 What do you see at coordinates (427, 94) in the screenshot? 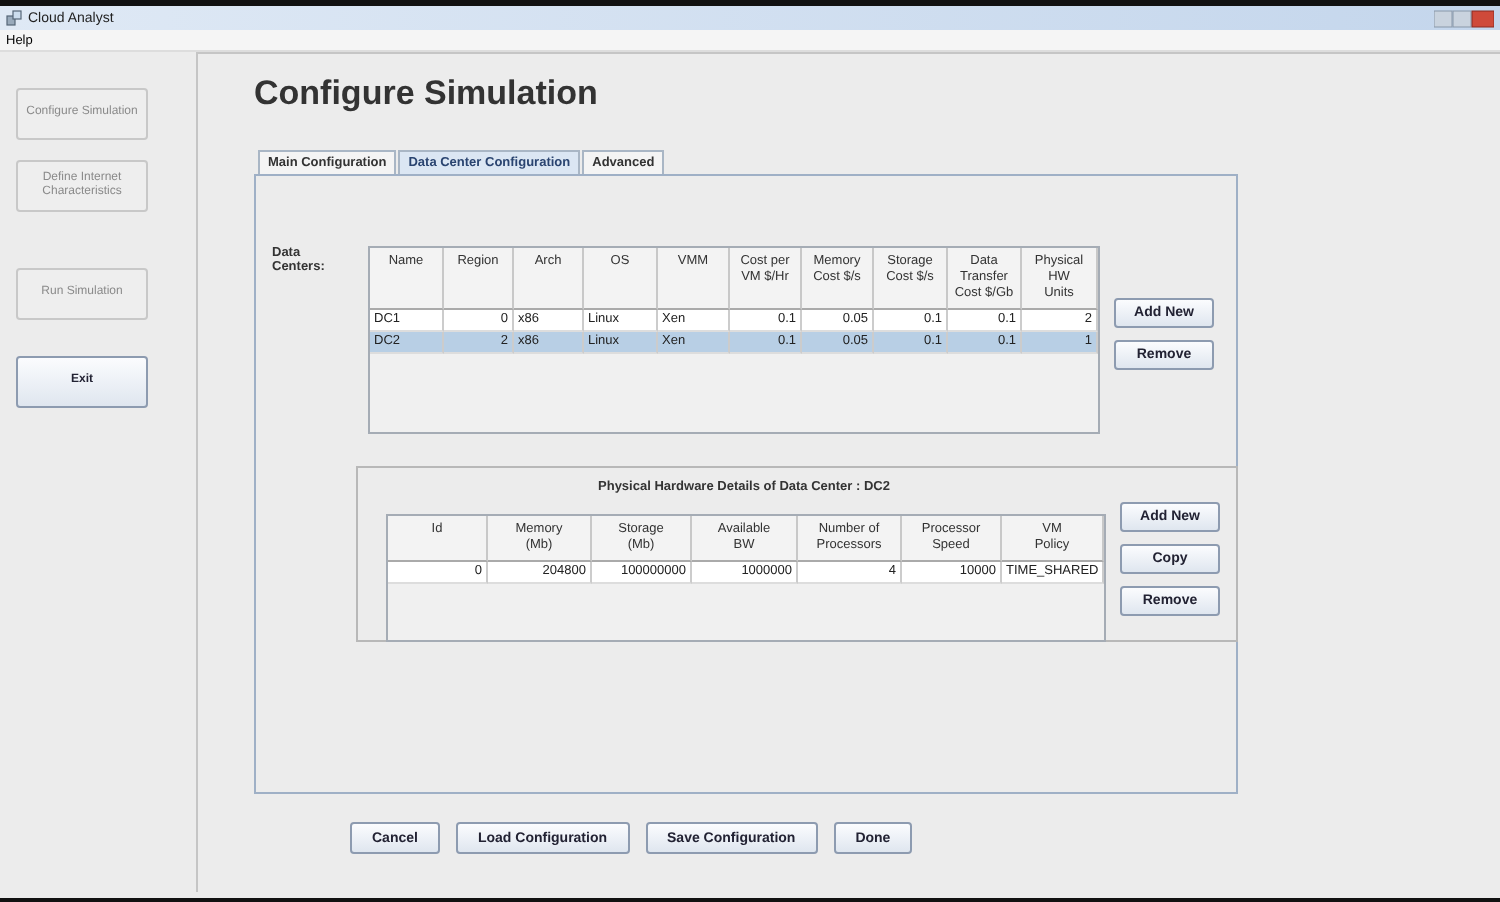
I see `page-heading: Configure Simulation` at bounding box center [427, 94].